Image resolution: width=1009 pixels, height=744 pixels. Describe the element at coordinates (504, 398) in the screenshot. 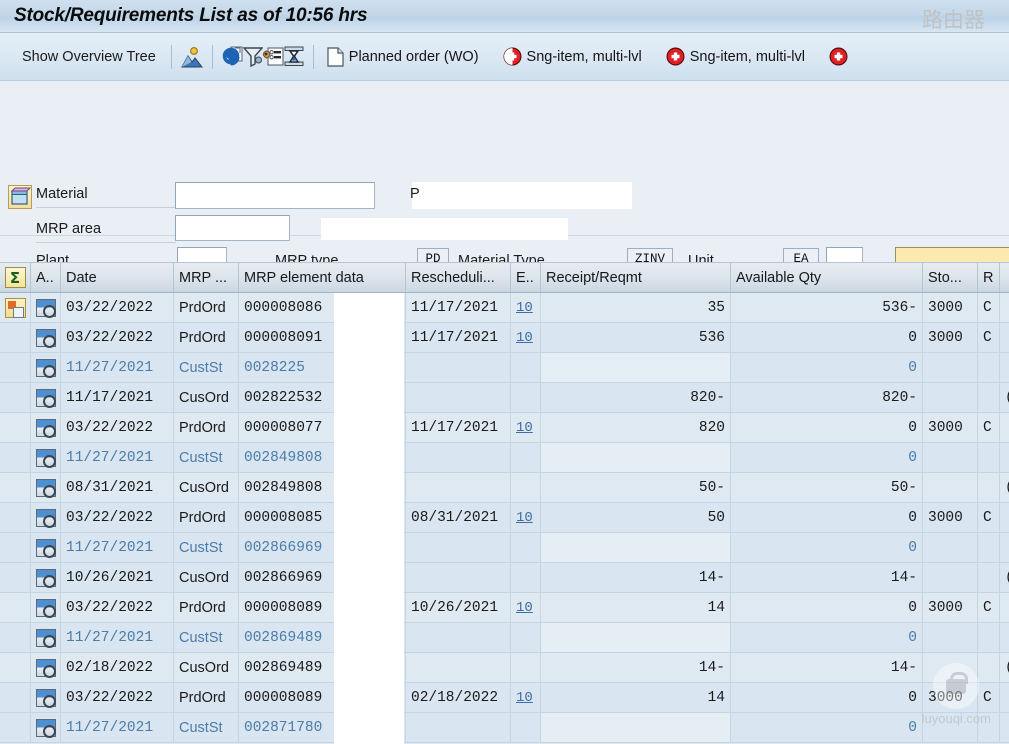

I see `table-row: 11/17/2021CusOrd002822532820-820-(` at that location.